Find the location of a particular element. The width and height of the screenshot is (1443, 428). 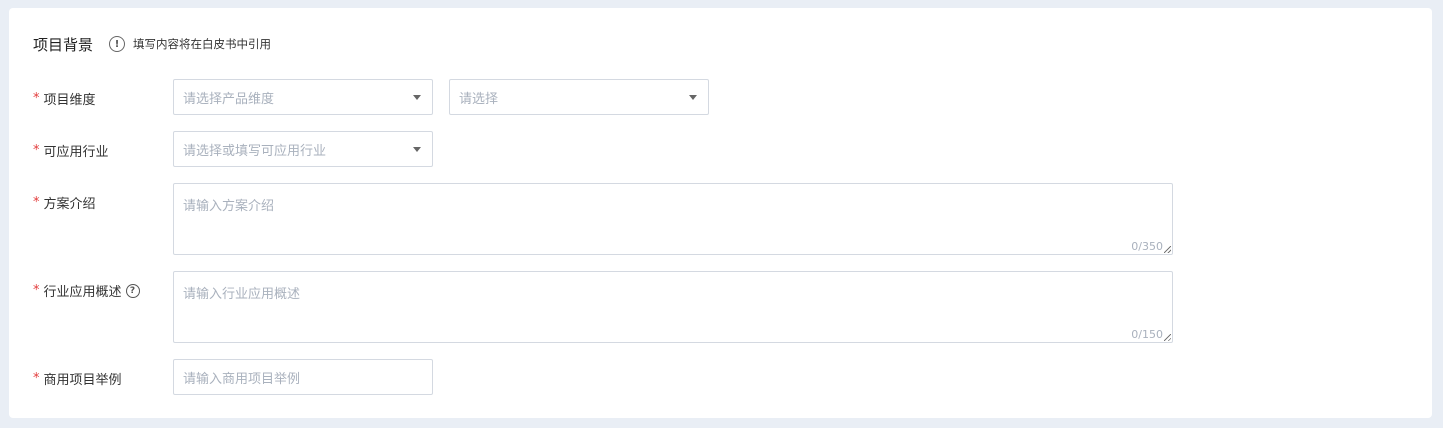

example-row: * 商用项目举例 请输入商用项目举例 is located at coordinates (720, 377).